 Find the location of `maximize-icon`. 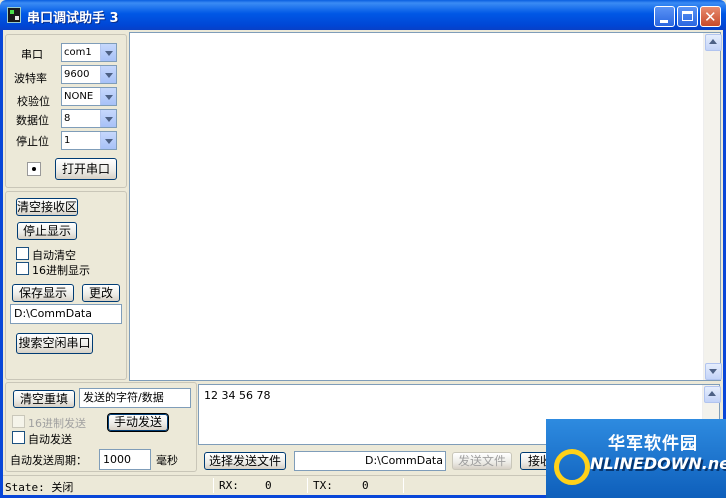

maximize-icon is located at coordinates (687, 16).